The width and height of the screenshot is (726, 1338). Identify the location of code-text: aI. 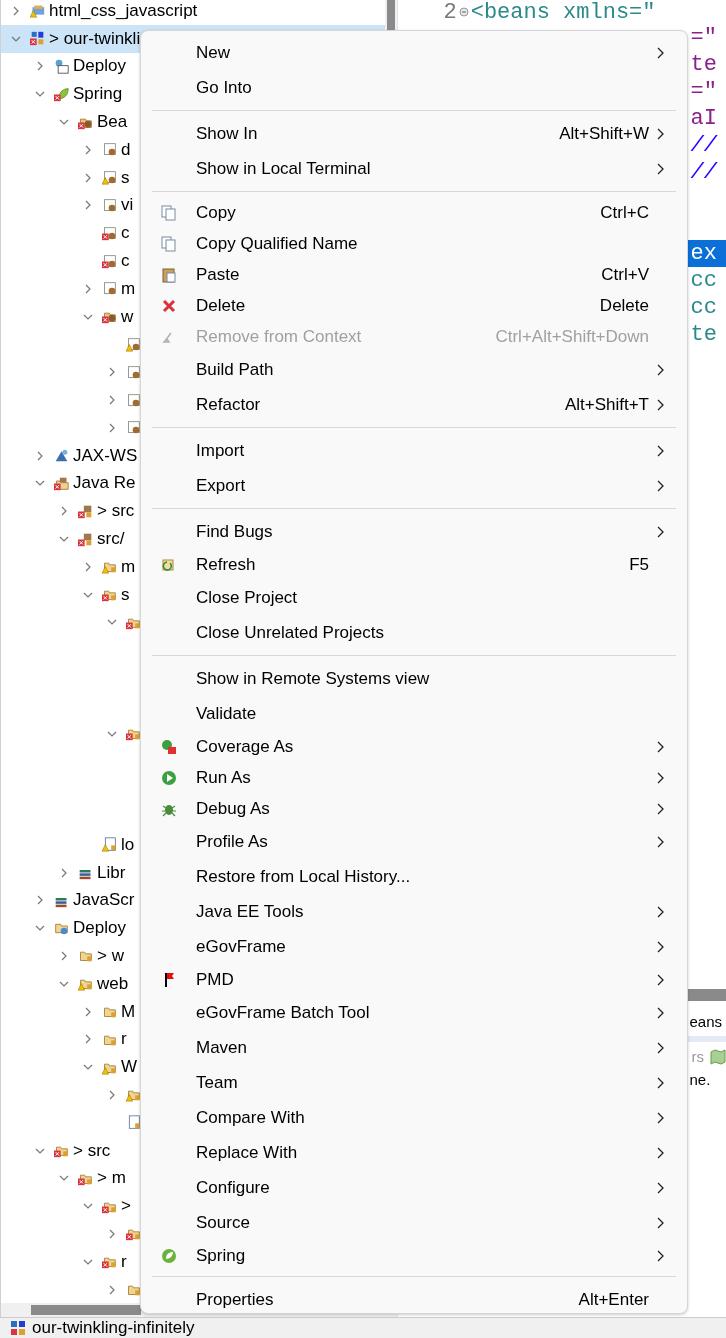
(703, 118).